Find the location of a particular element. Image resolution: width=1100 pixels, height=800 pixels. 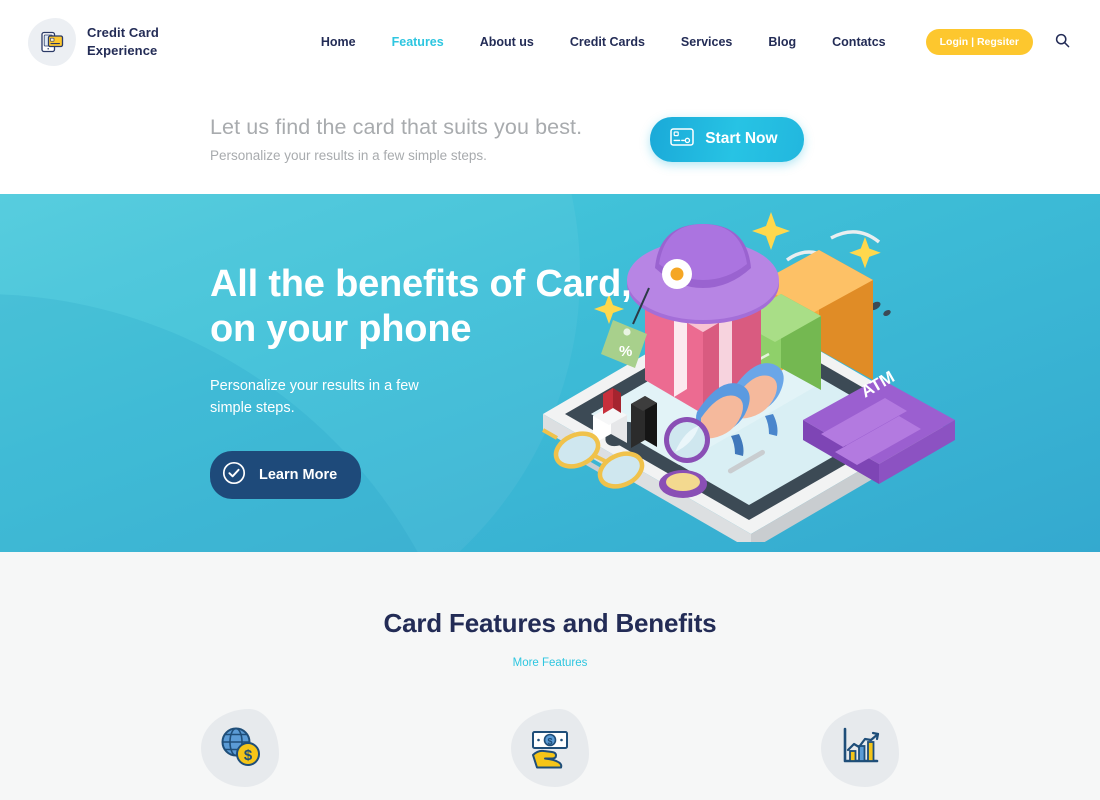

hero-subtext-line-1: Personalize your results in a few is located at coordinates (314, 385).